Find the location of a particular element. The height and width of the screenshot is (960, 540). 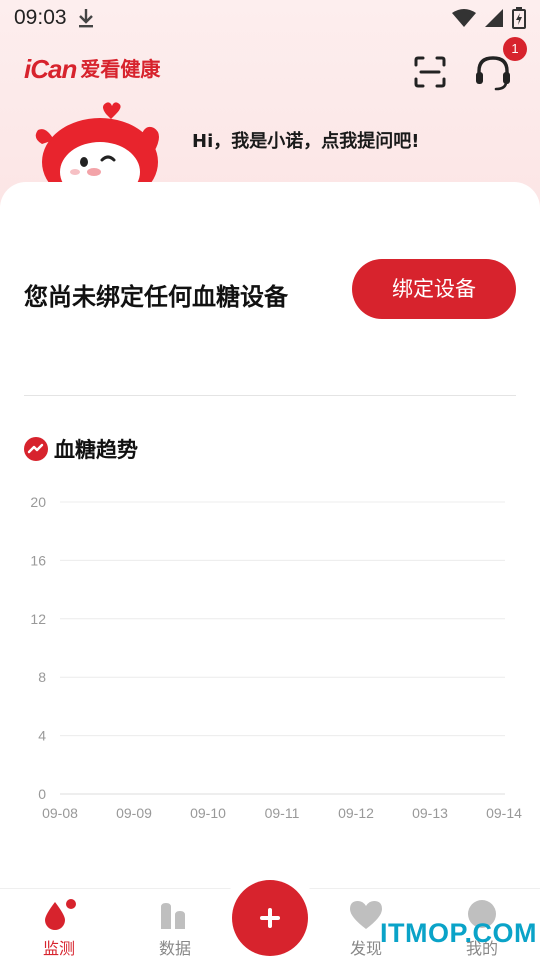

divider is located at coordinates (270, 395).